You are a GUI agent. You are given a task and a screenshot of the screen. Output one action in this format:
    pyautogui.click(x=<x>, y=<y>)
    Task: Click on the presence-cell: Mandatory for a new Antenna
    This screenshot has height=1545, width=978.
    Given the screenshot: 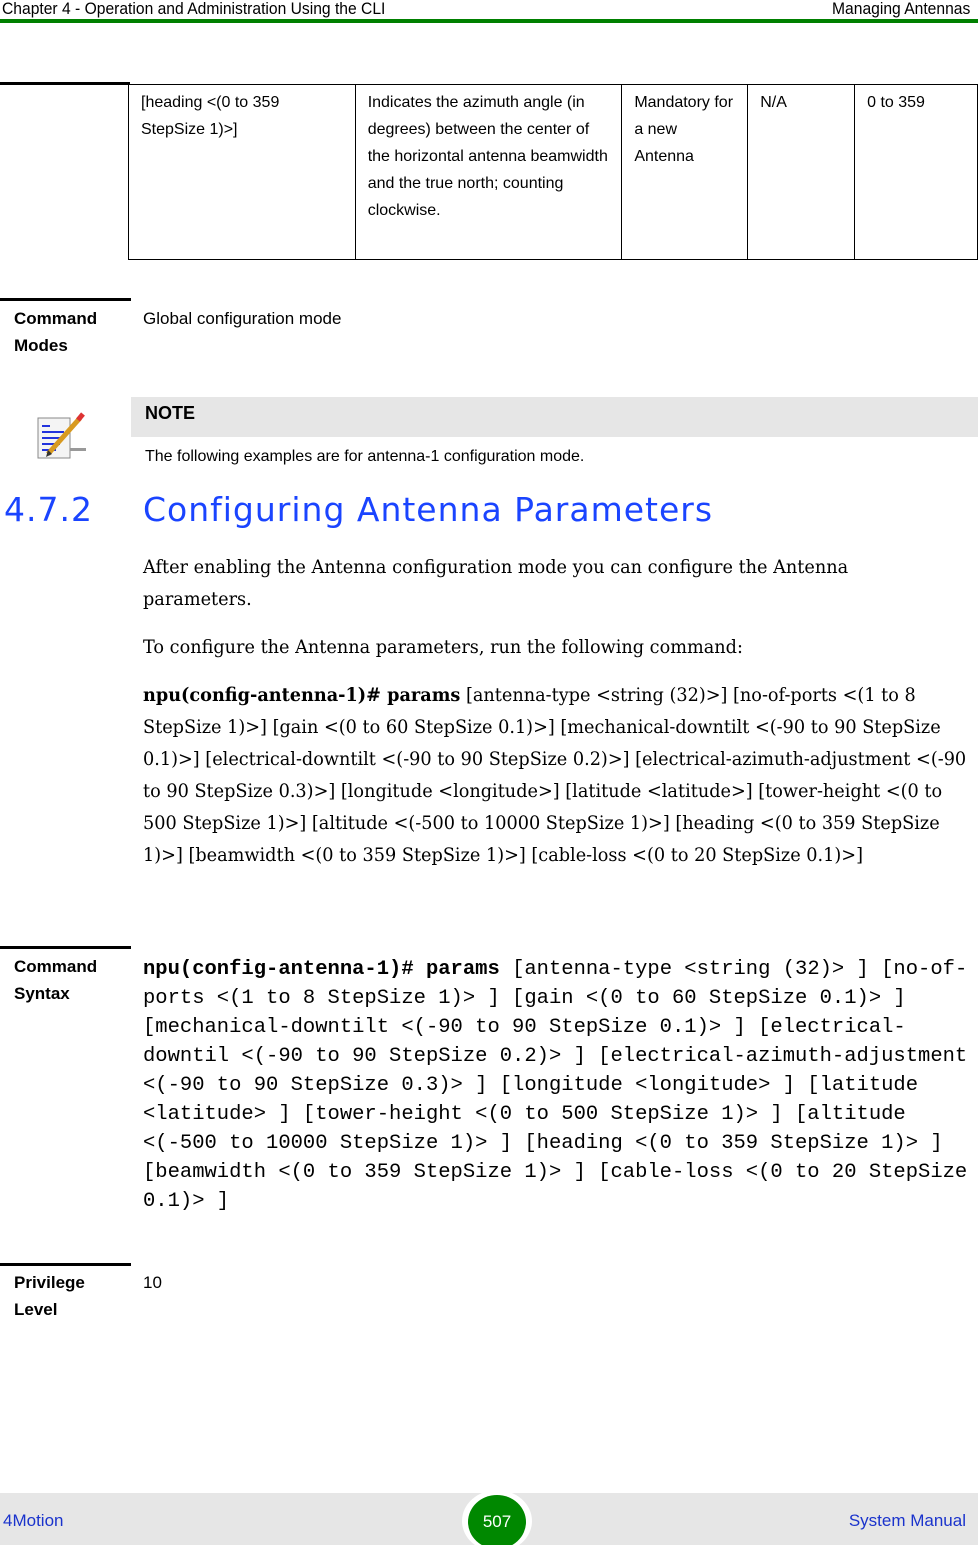 What is the action you would take?
    pyautogui.click(x=685, y=172)
    